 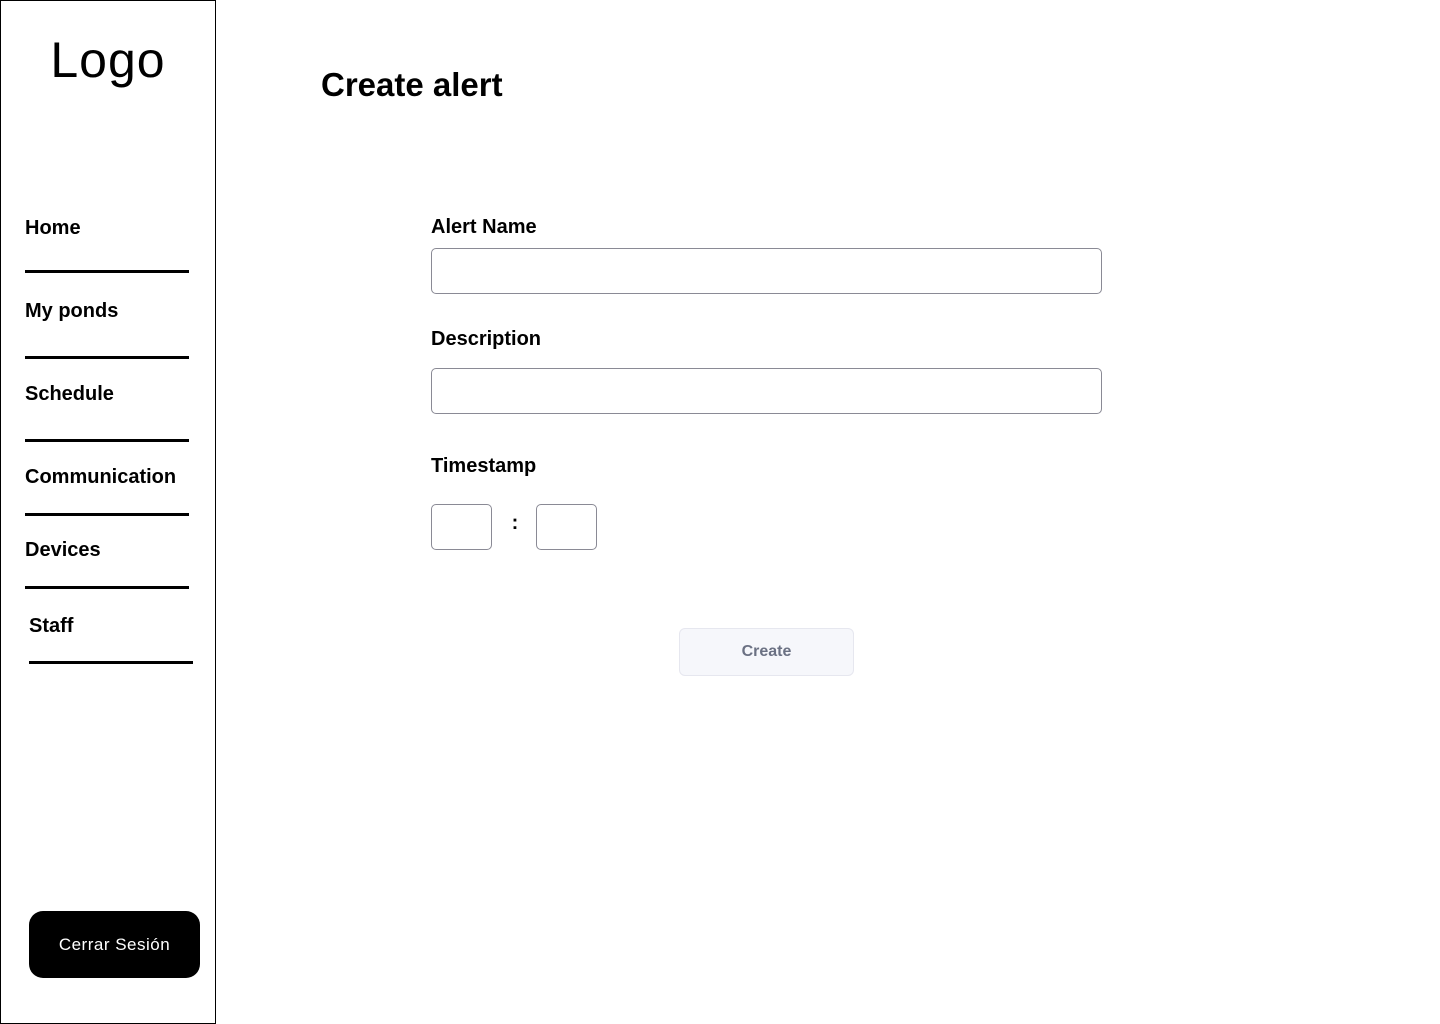 What do you see at coordinates (766, 652) in the screenshot?
I see `create-button: Create` at bounding box center [766, 652].